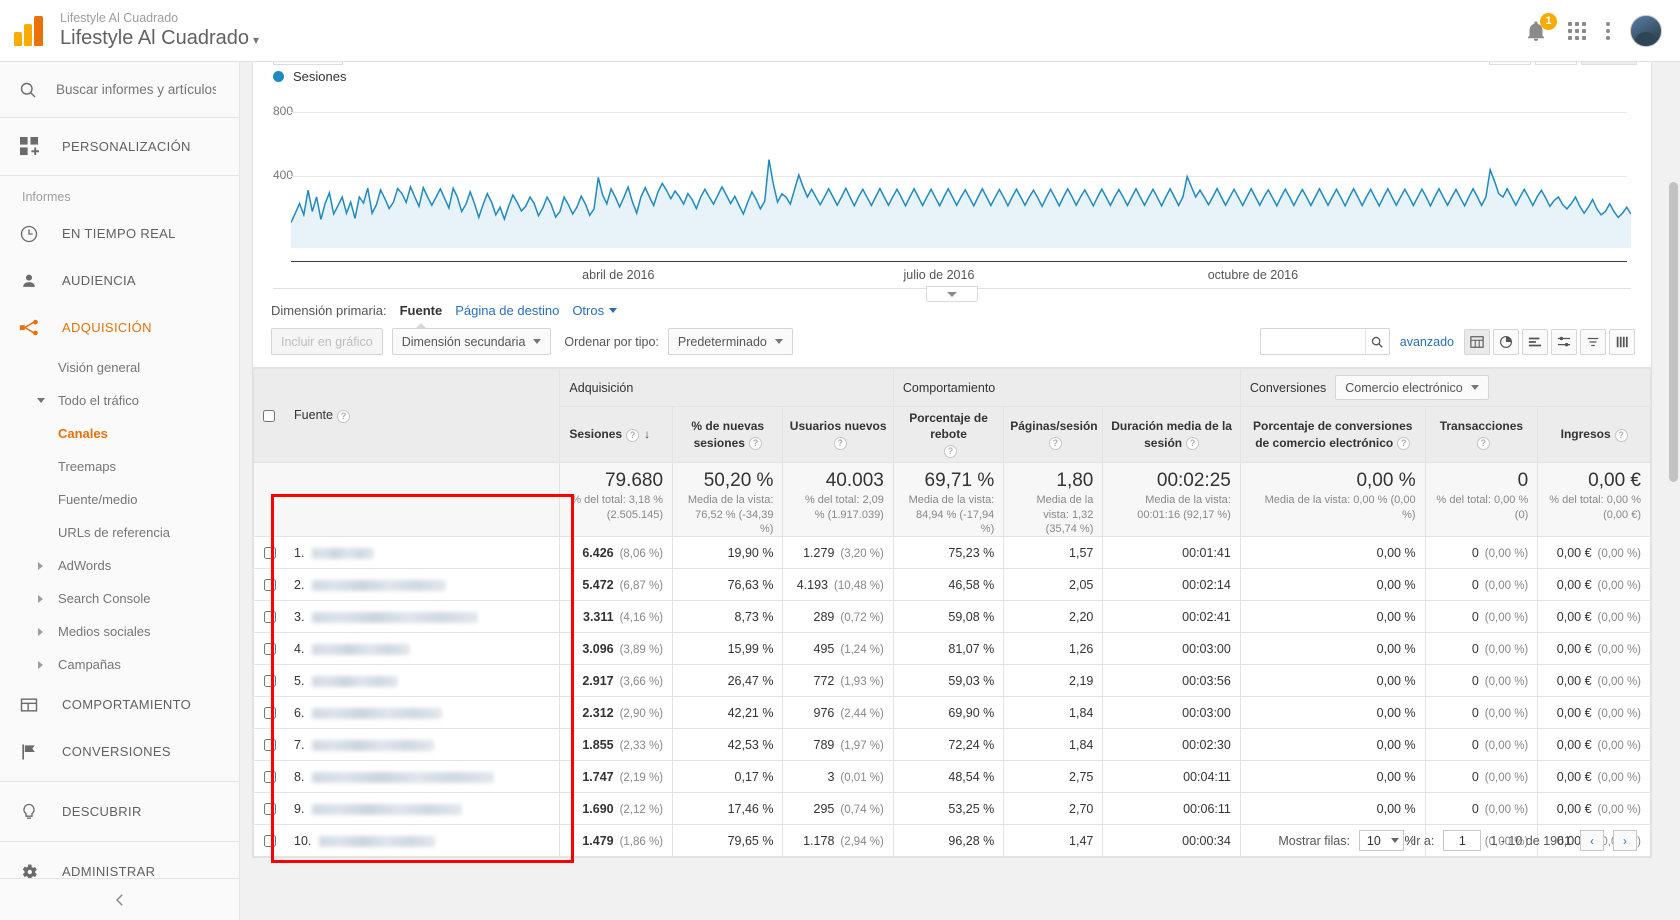  I want to click on pivot-view-icon, so click(1622, 341).